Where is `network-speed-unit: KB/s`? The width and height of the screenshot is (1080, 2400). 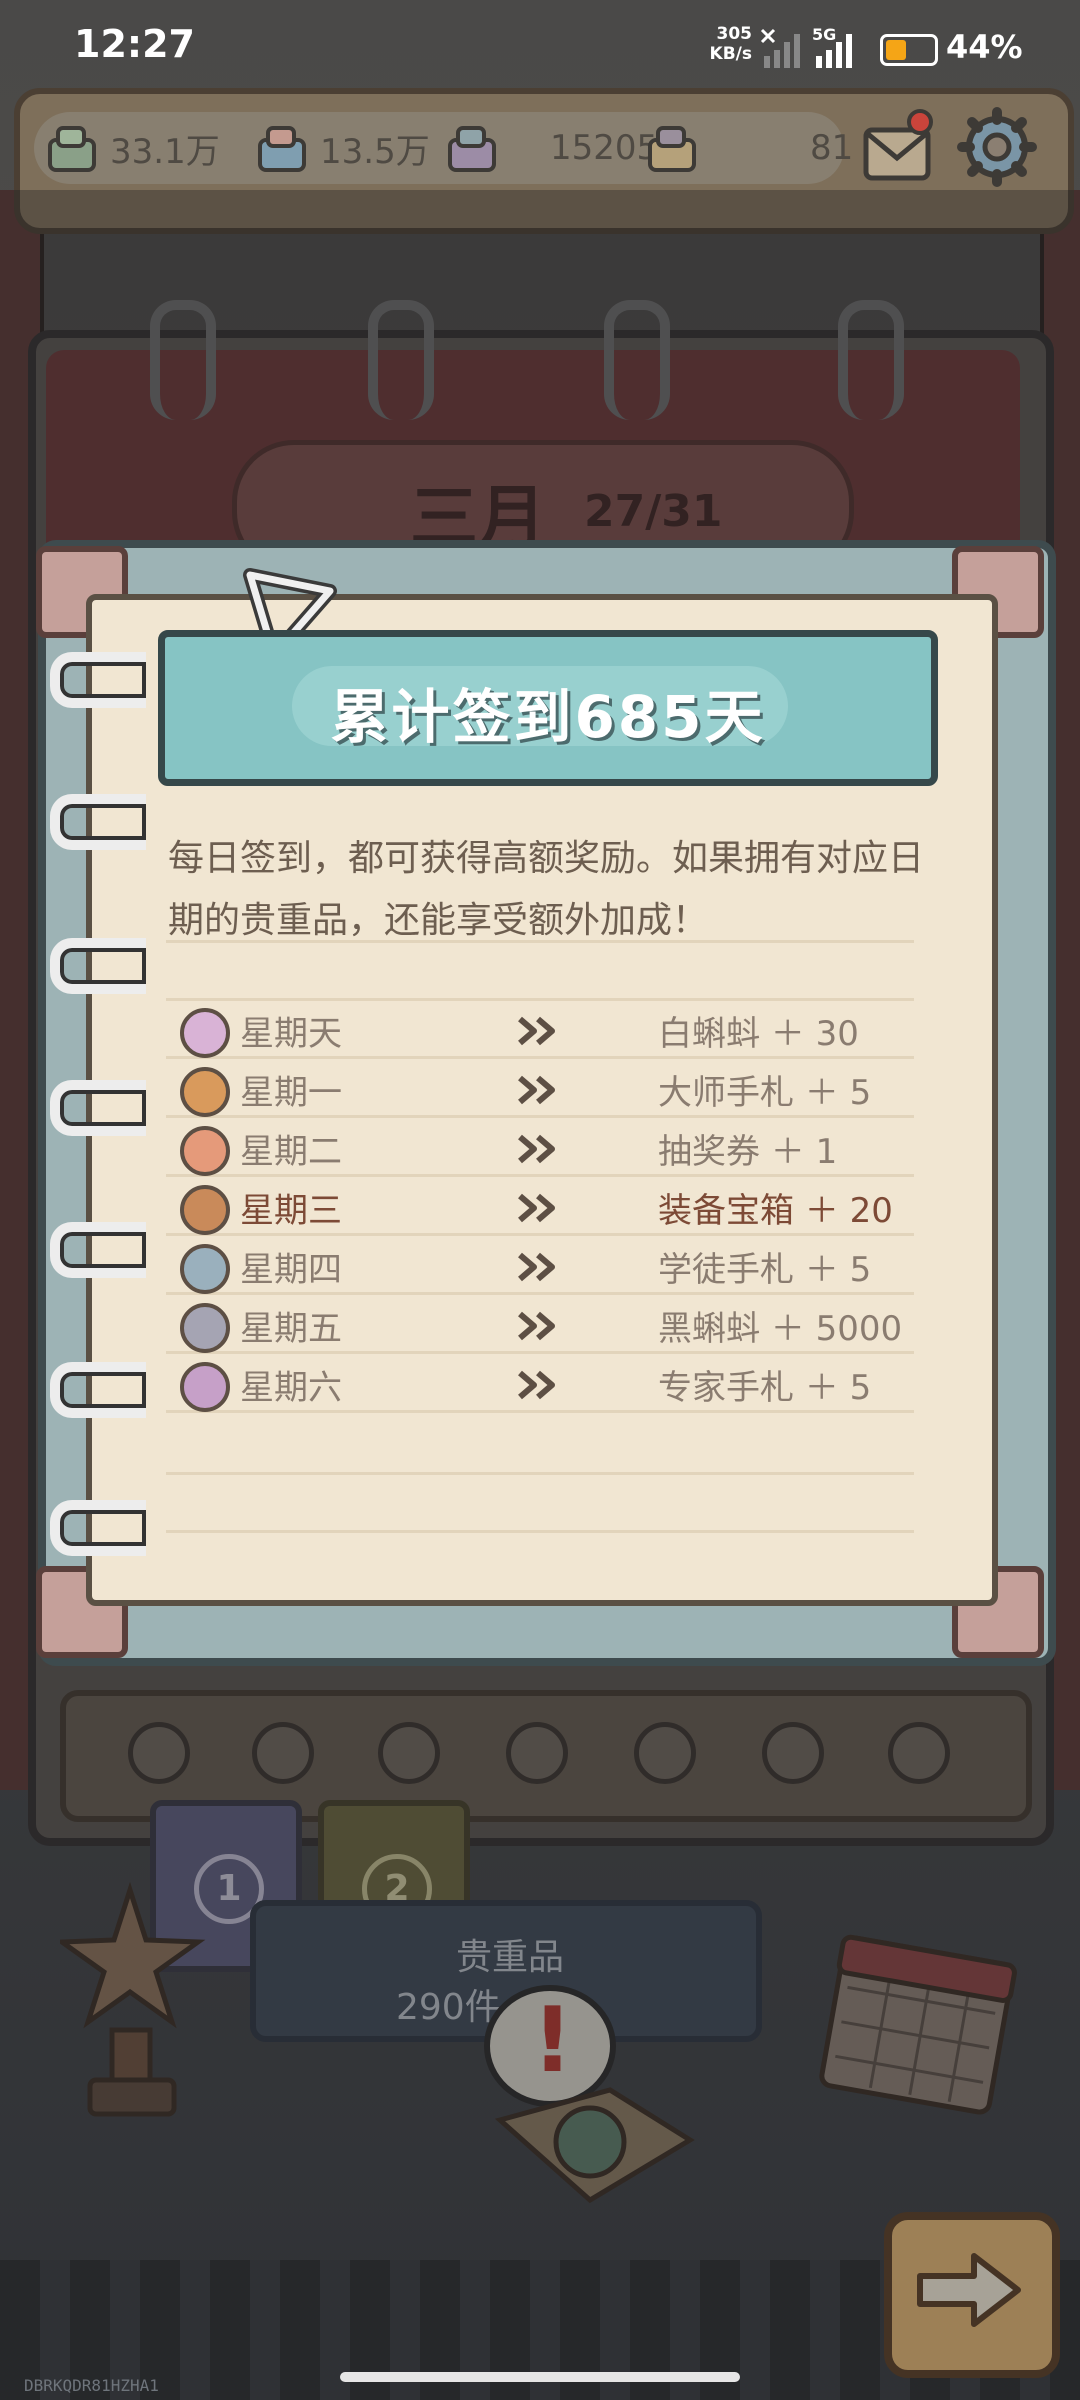
network-speed-unit: KB/s is located at coordinates (730, 54).